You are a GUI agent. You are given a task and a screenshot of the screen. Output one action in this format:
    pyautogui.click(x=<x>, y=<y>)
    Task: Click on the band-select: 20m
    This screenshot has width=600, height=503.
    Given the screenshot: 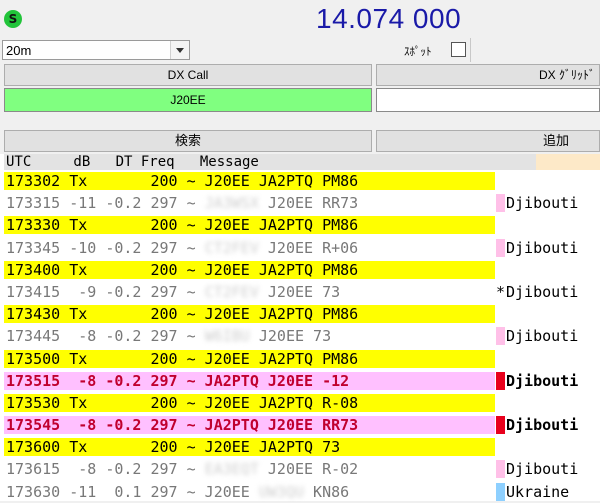 What is the action you would take?
    pyautogui.click(x=96, y=50)
    